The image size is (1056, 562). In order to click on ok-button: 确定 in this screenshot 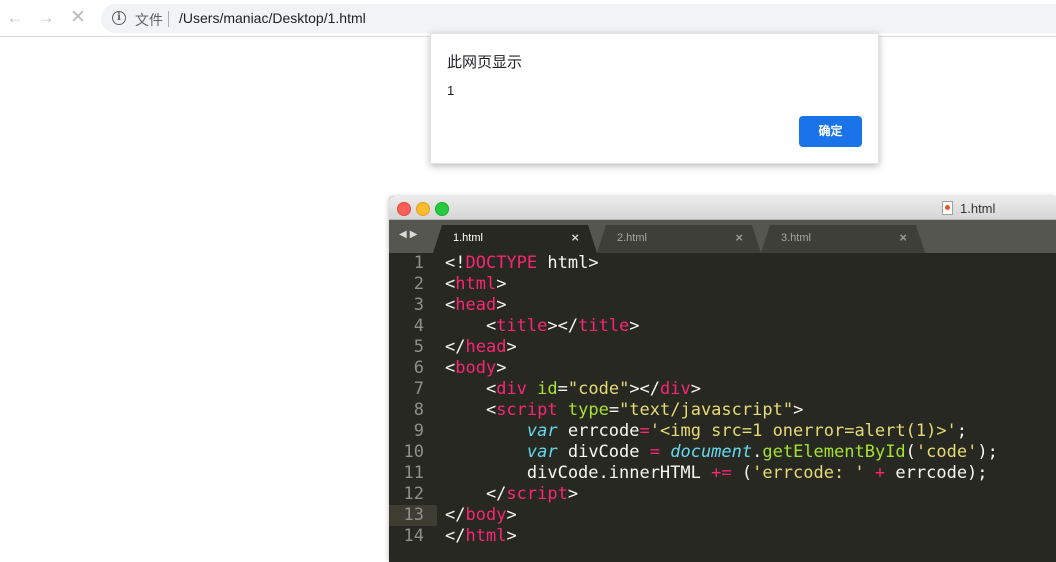, I will do `click(830, 131)`.